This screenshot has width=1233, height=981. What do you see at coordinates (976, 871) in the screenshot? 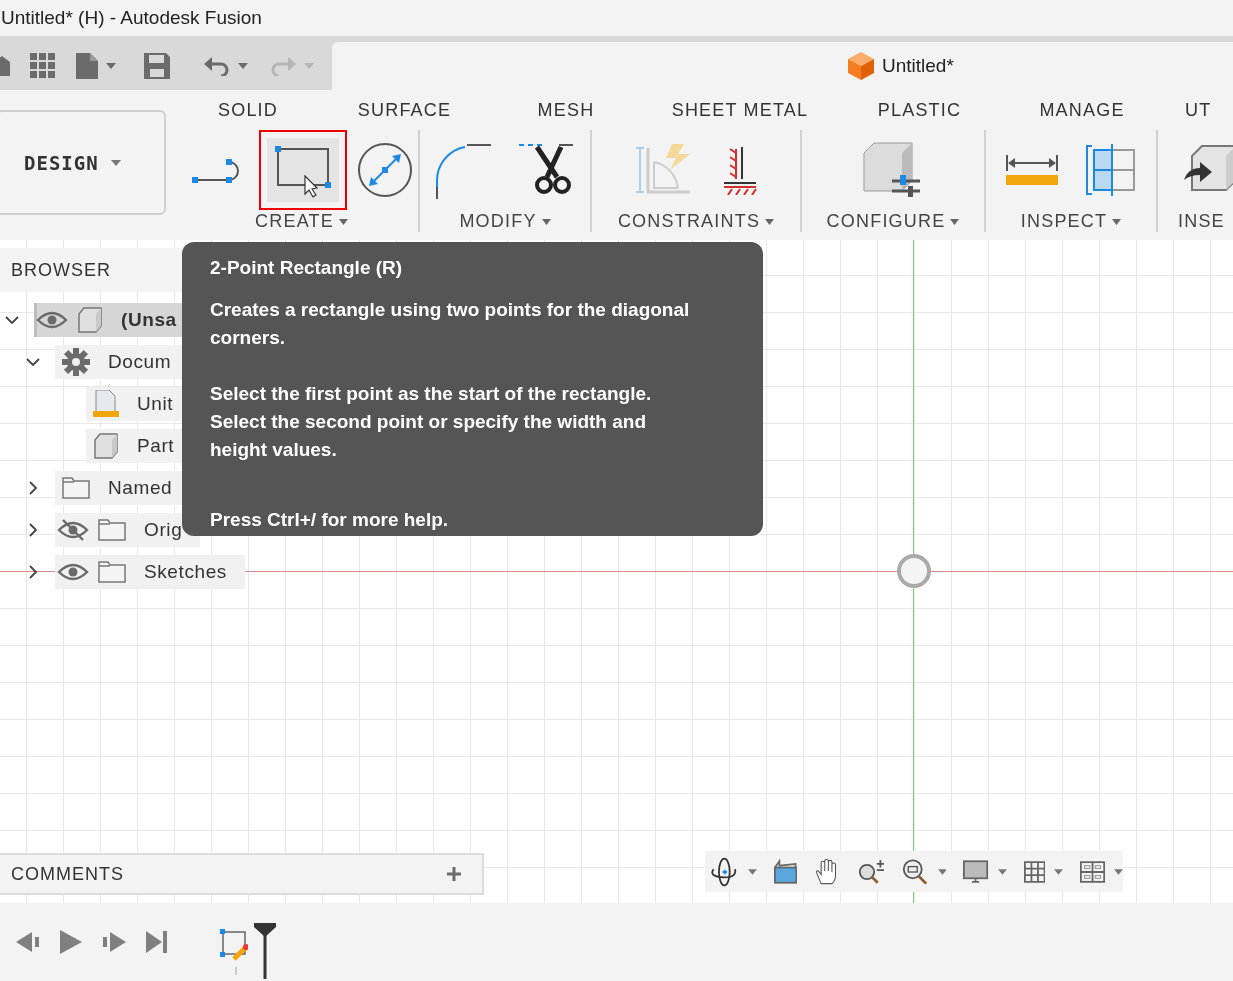
I see `monitor-icon` at bounding box center [976, 871].